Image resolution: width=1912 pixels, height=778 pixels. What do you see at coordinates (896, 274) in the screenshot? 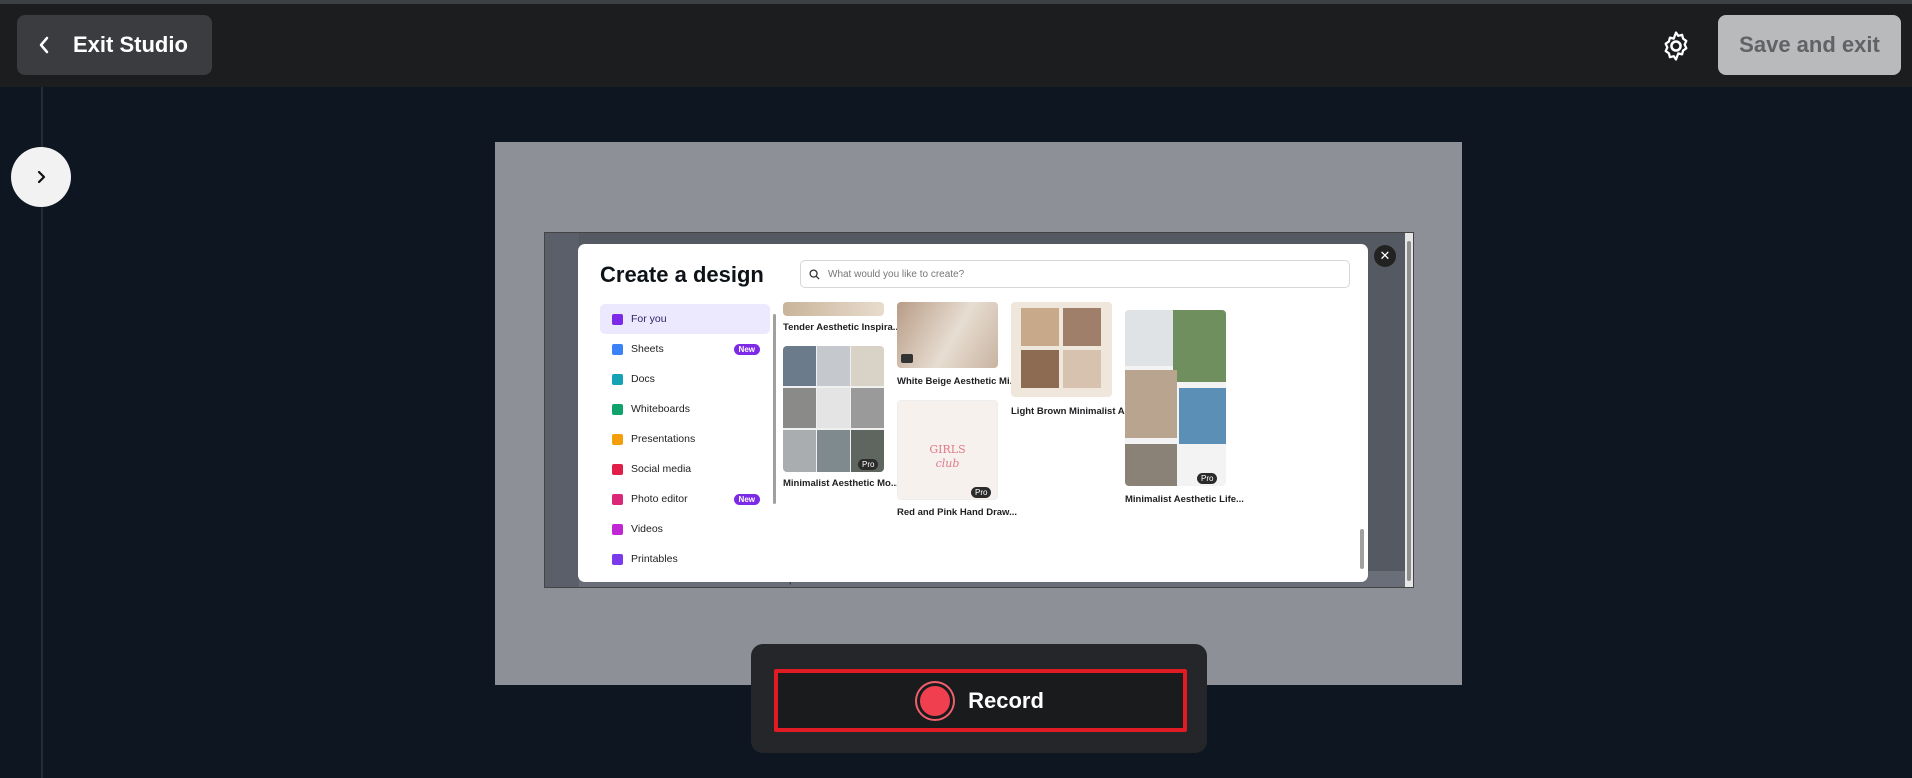
I see `search-placeholder: What would you like to create?` at bounding box center [896, 274].